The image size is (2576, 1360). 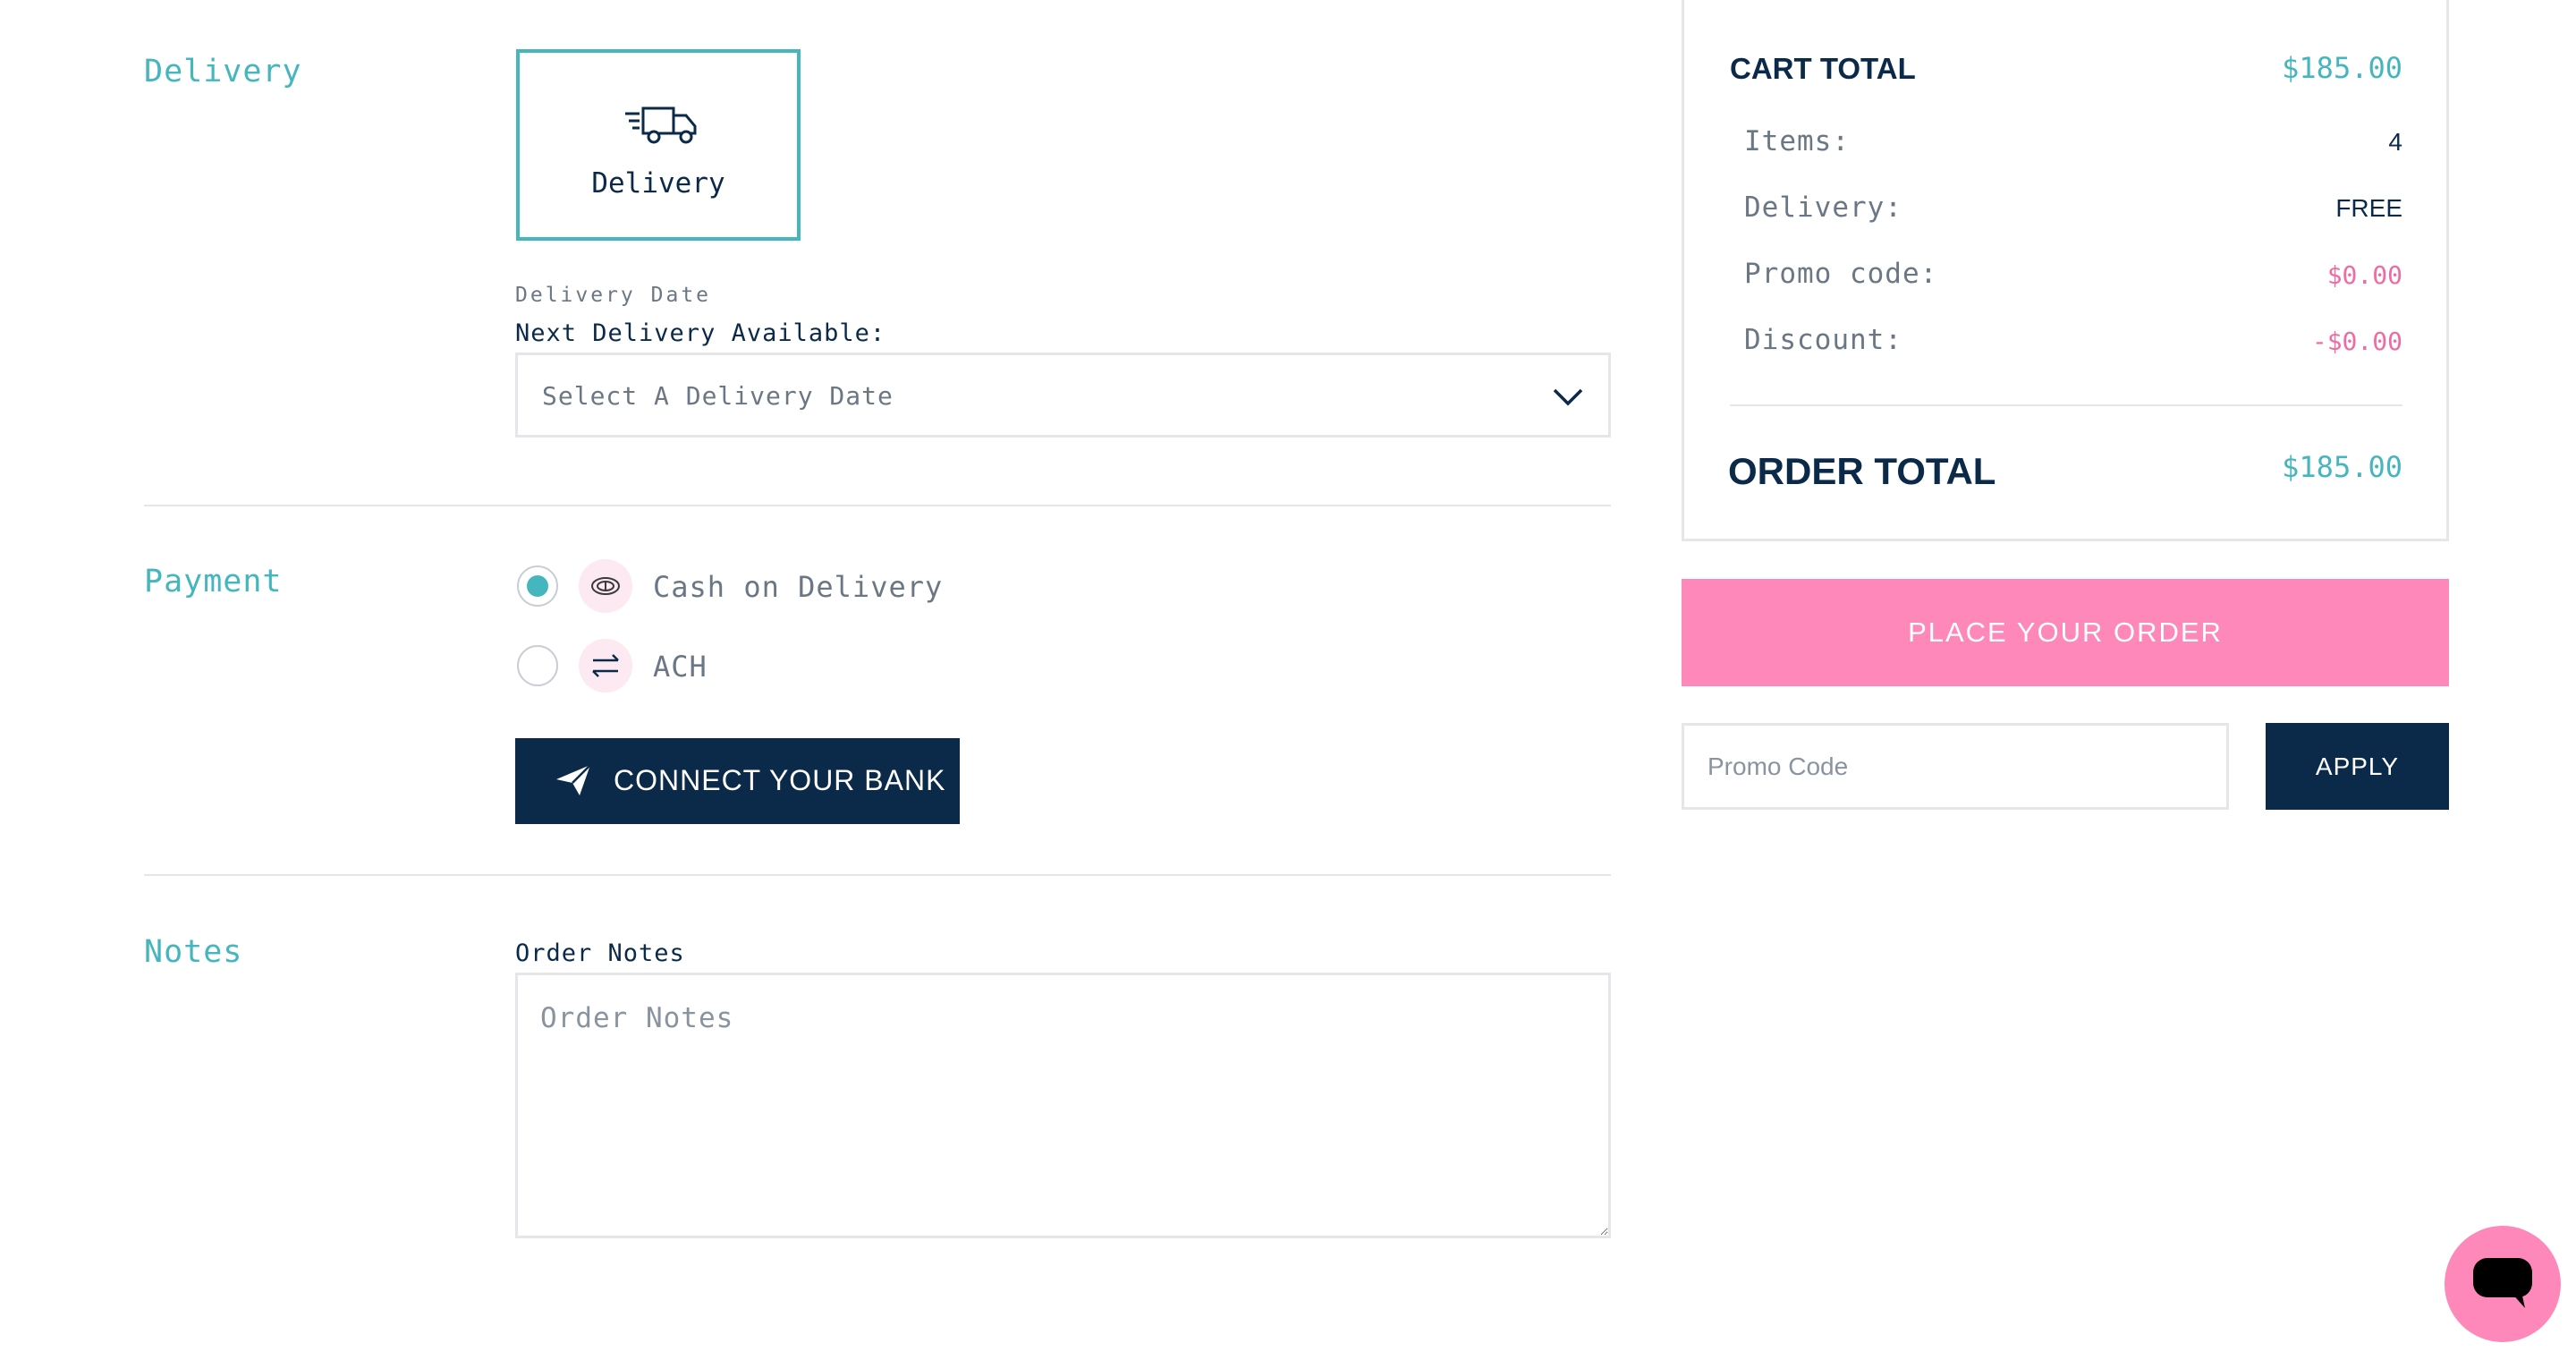 What do you see at coordinates (193, 952) in the screenshot?
I see `section-label-notes: Notes` at bounding box center [193, 952].